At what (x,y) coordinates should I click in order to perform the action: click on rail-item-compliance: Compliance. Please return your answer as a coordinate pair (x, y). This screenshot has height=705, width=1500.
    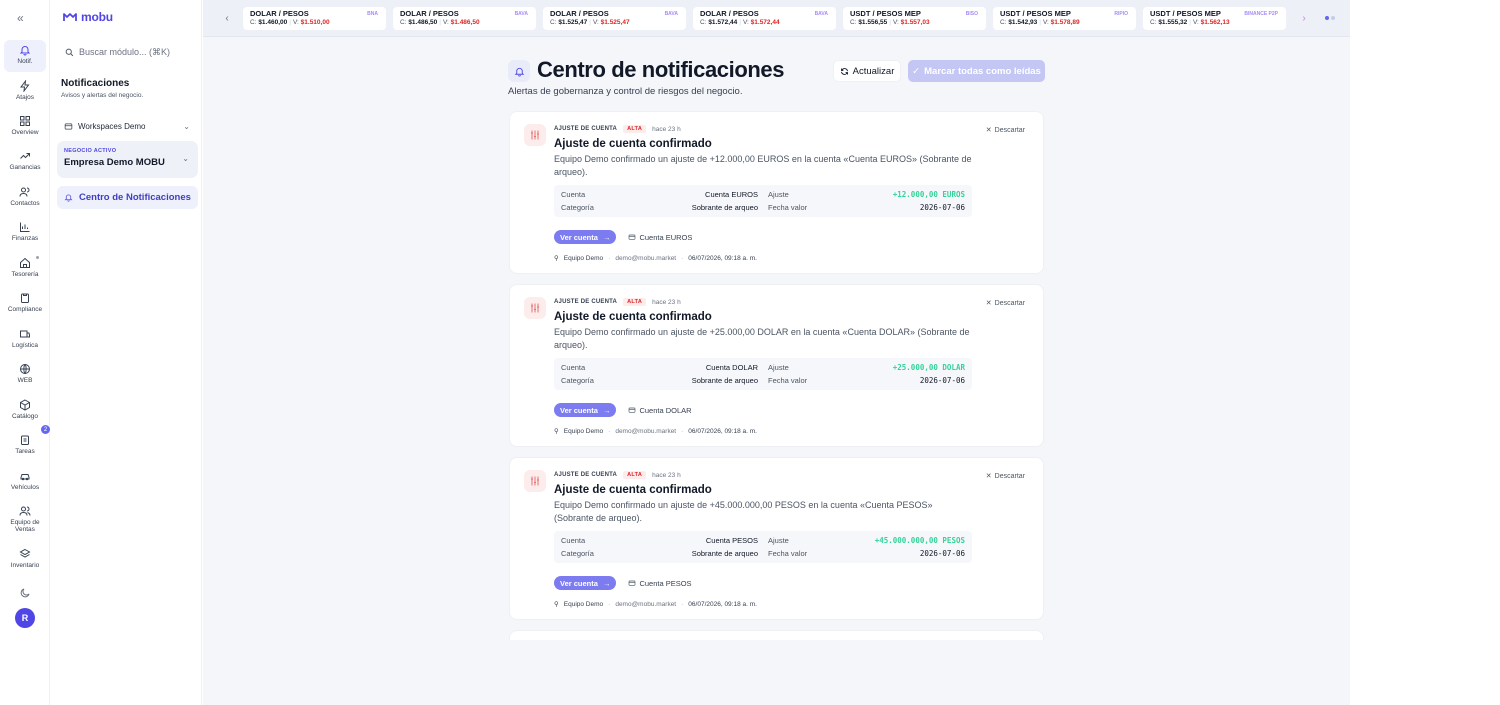
    Looking at the image, I should click on (25, 304).